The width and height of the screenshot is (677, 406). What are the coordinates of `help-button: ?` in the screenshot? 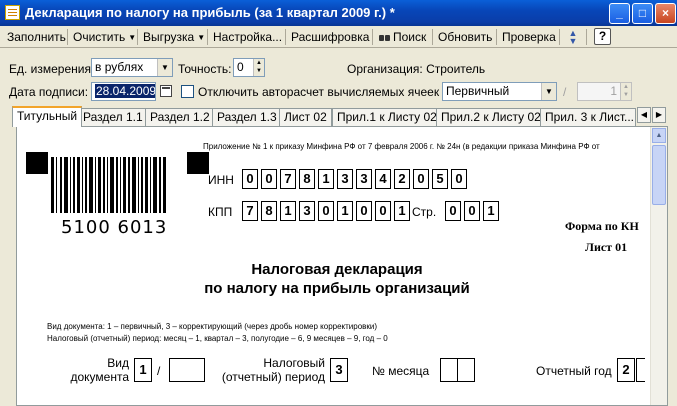 It's located at (602, 36).